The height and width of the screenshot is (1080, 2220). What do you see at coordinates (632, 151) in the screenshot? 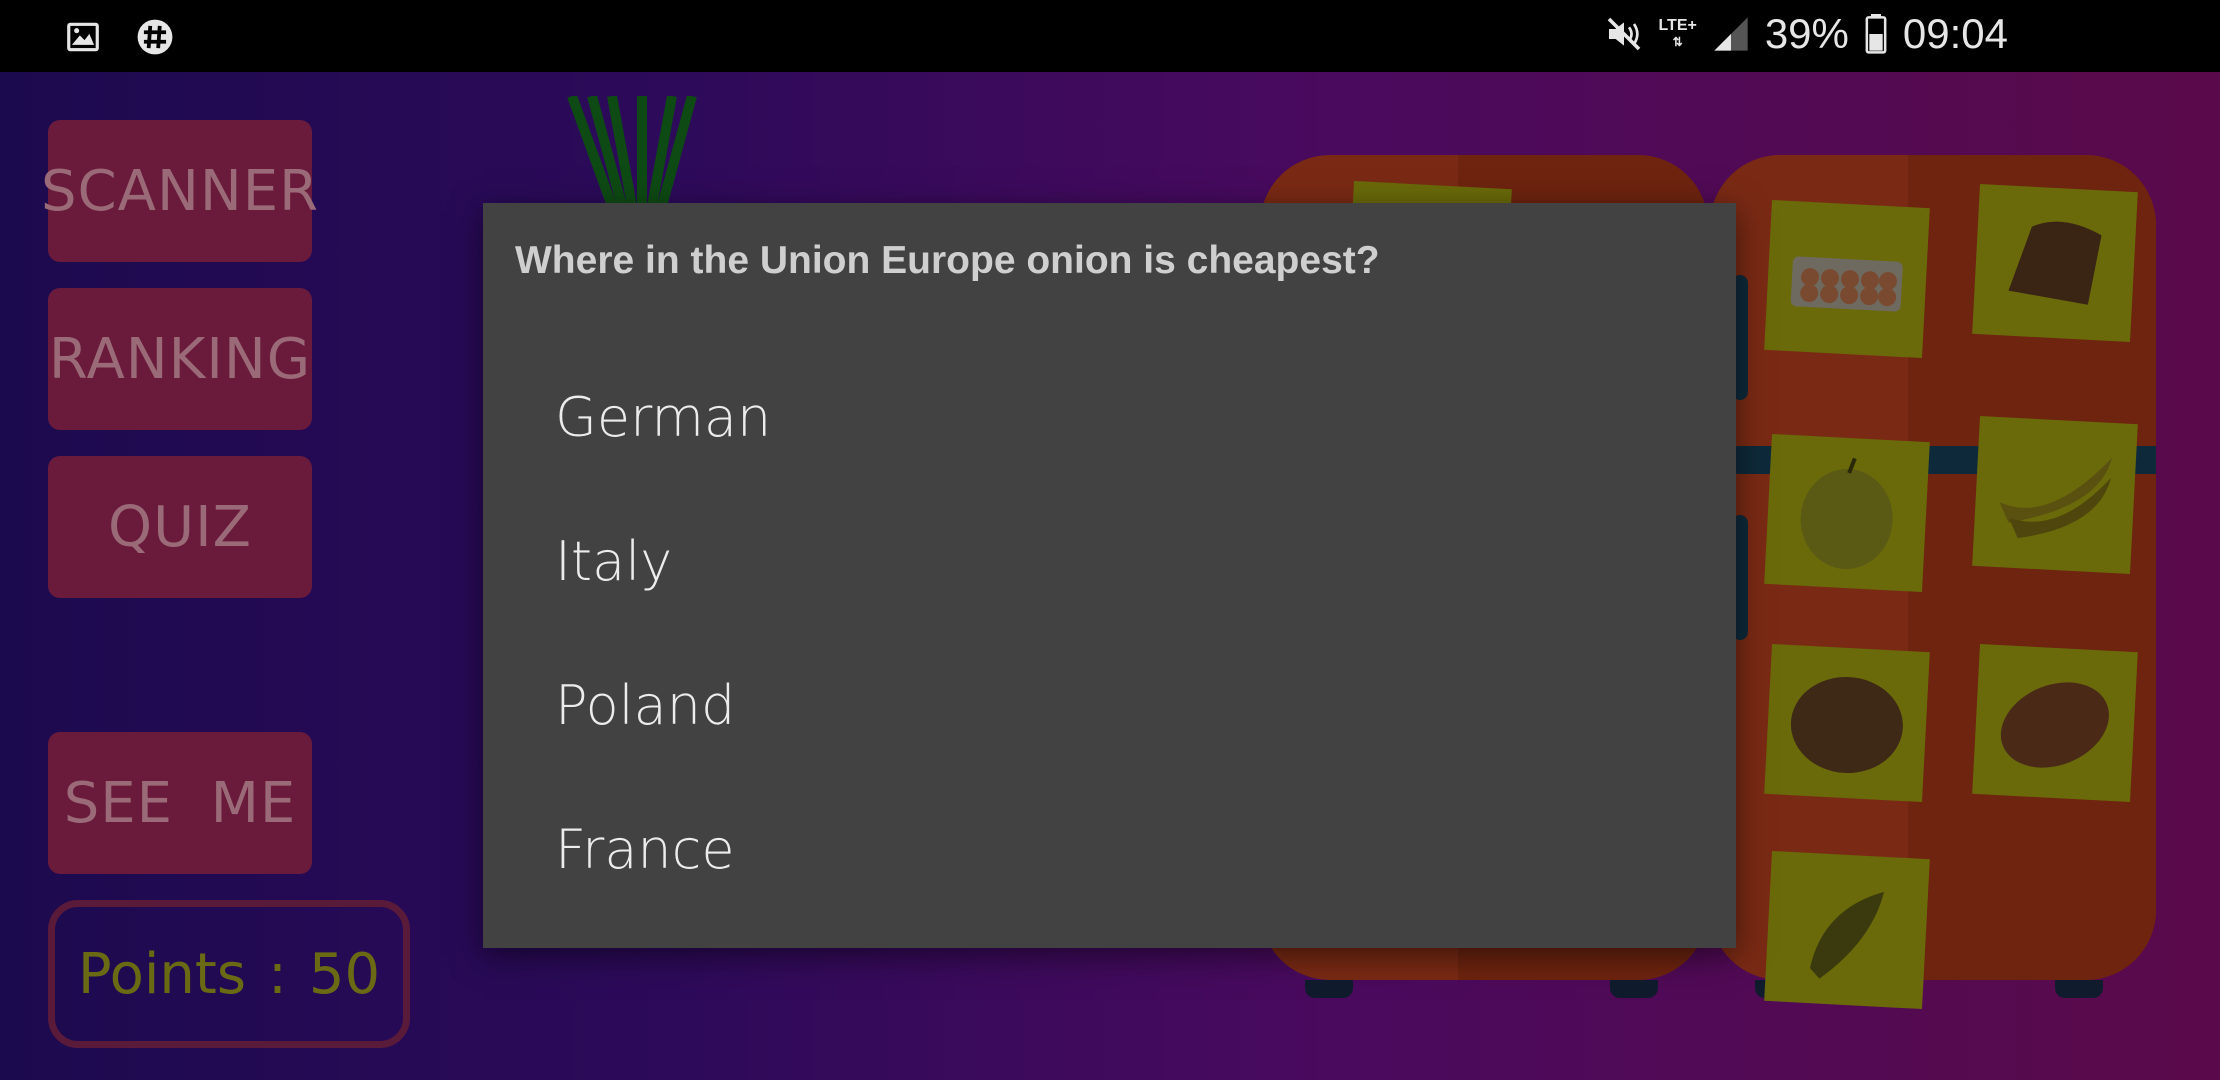
I see `green-onion-icon` at bounding box center [632, 151].